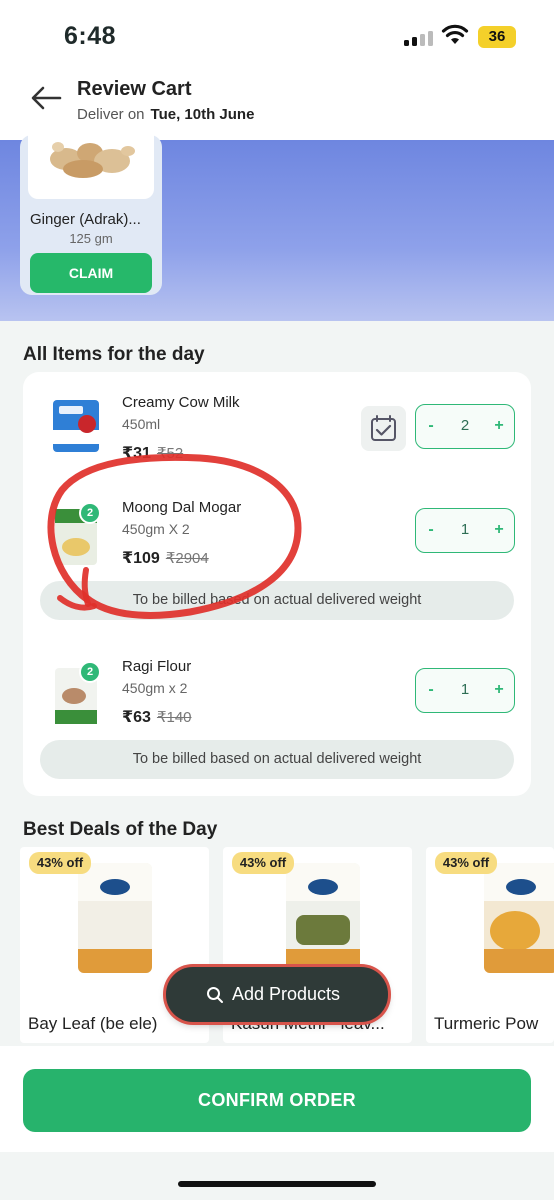  I want to click on cellular-signal-icon, so click(419, 38).